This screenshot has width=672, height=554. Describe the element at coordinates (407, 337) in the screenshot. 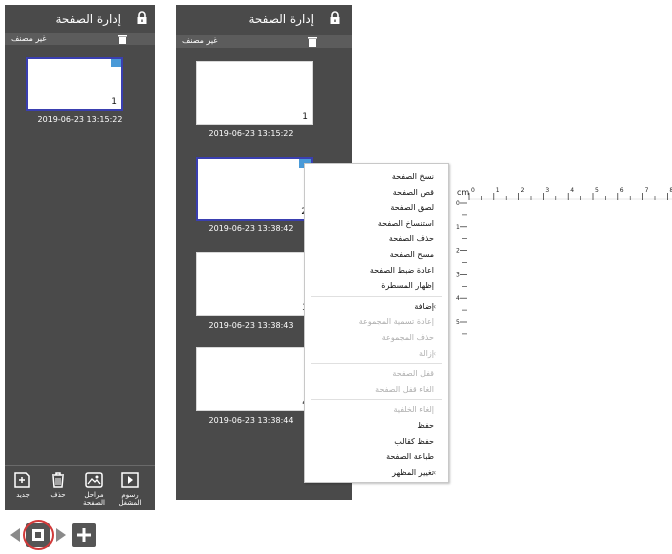

I see `menu-item-label: حذف المجموعة` at that location.